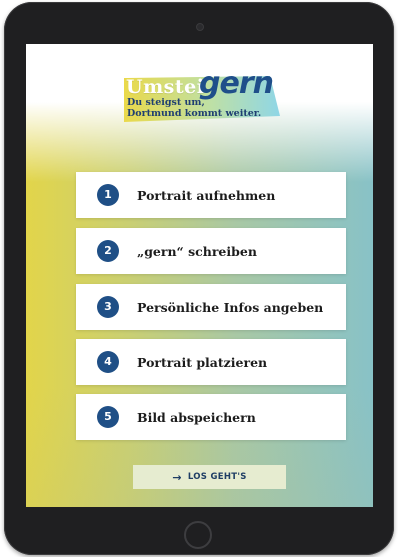 This screenshot has height=557, width=398. What do you see at coordinates (108, 307) in the screenshot?
I see `step-number-badge: 3` at bounding box center [108, 307].